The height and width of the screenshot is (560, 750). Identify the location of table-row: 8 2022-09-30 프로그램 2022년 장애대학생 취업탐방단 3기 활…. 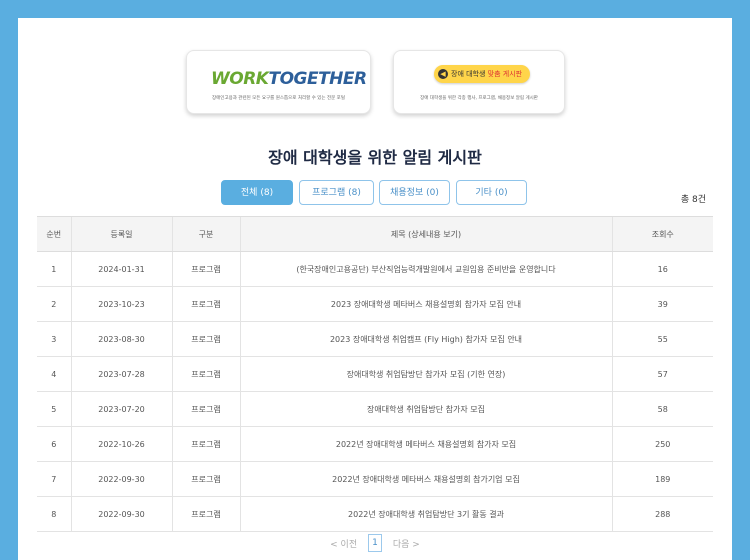
(375, 514).